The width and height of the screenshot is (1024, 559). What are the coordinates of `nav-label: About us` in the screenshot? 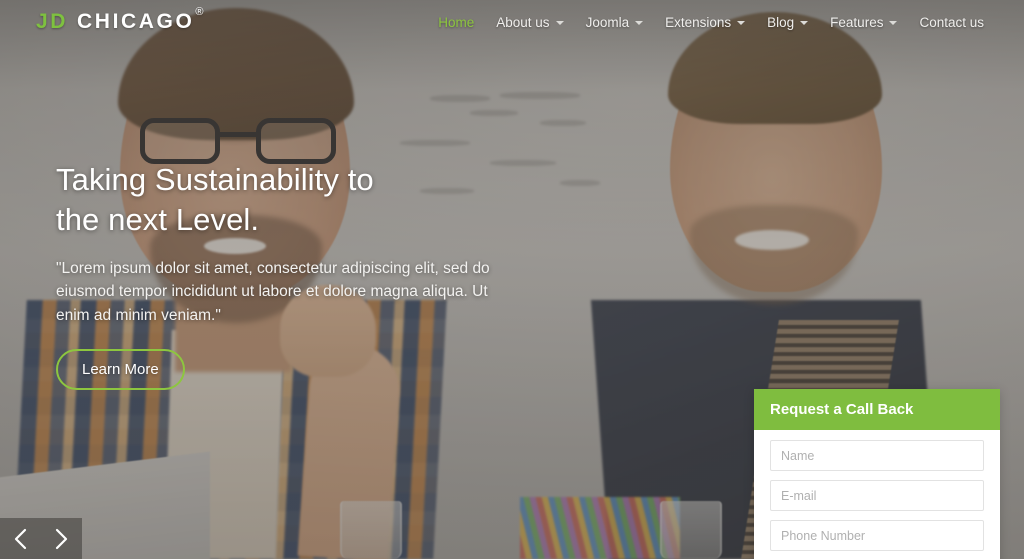 It's located at (523, 22).